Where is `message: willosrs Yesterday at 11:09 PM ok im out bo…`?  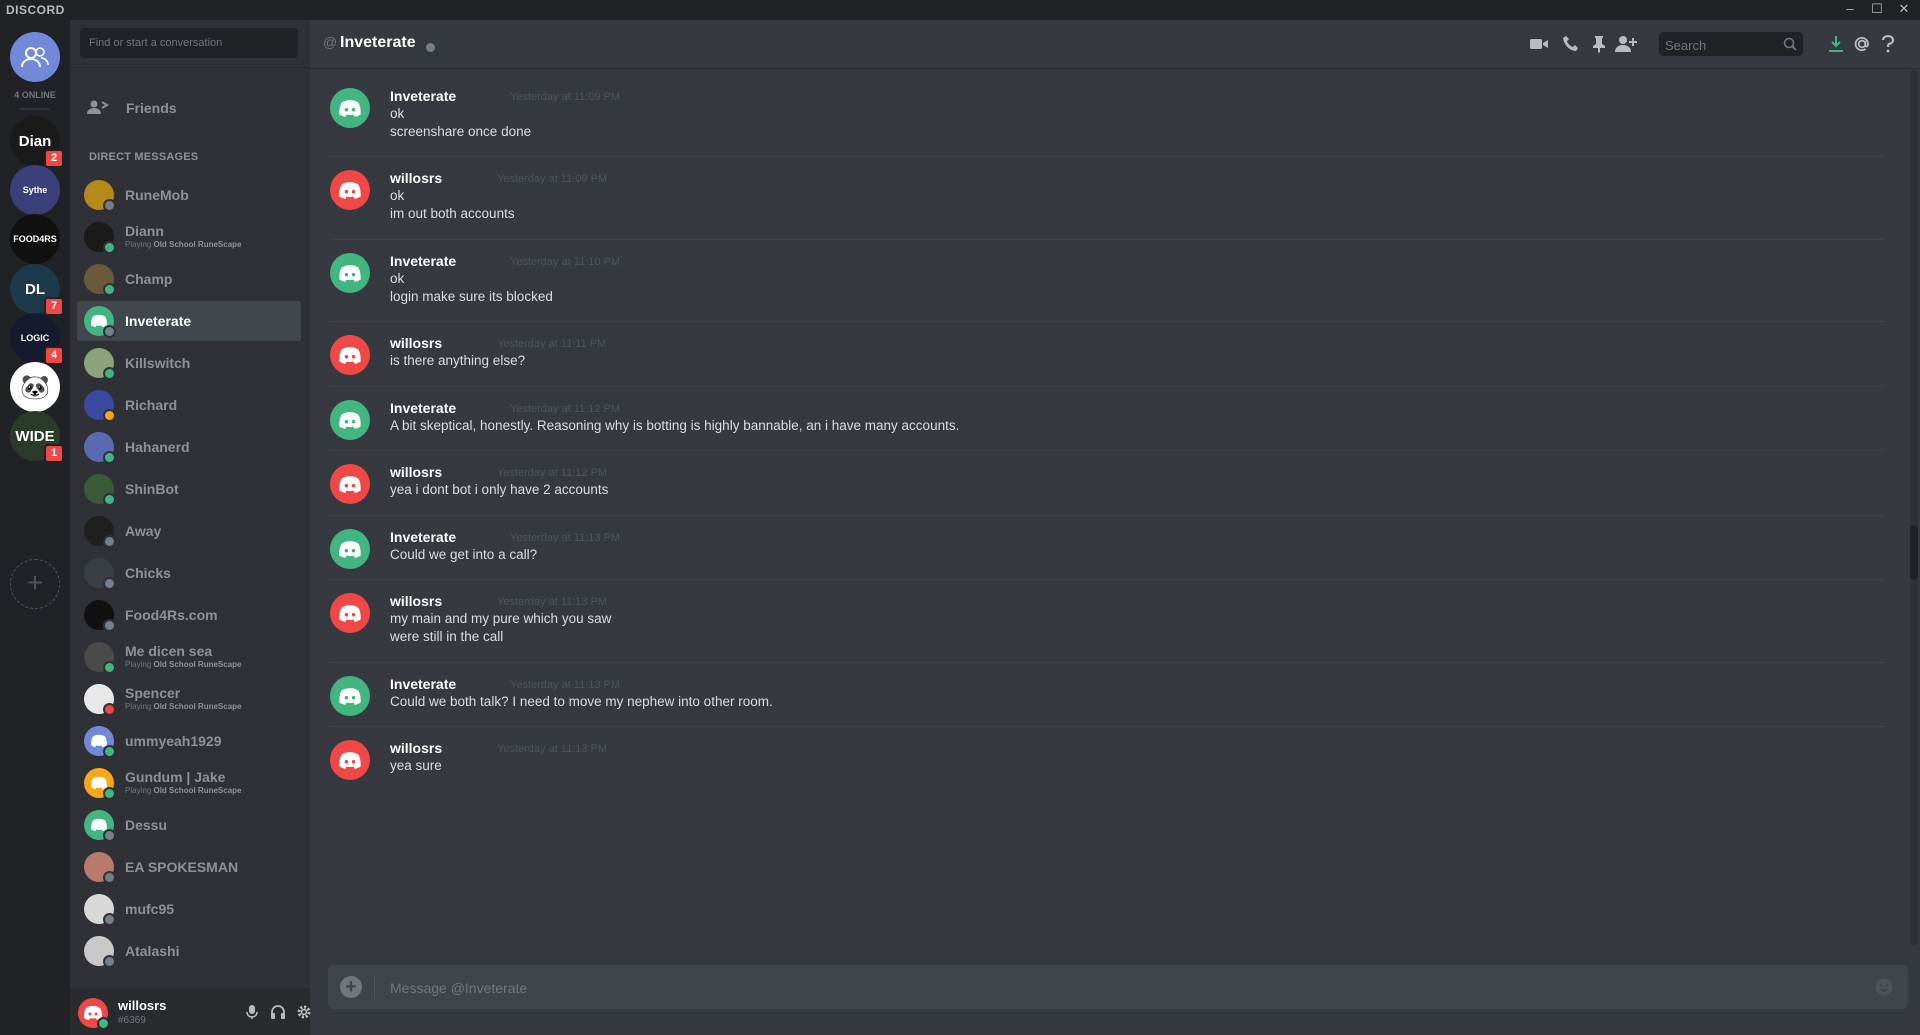
message: willosrs Yesterday at 11:09 PM ok im out bo… is located at coordinates (1110, 197).